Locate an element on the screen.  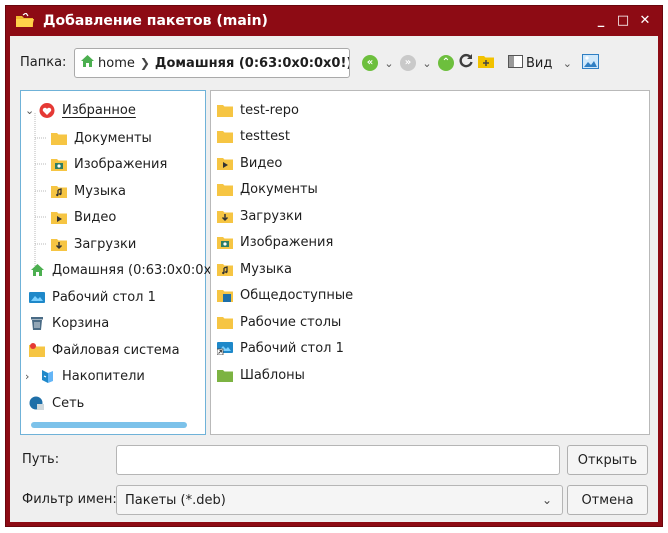
breadcrumb-current: Домашняя (0:63:0x0:0x0!) is located at coordinates (252, 63).